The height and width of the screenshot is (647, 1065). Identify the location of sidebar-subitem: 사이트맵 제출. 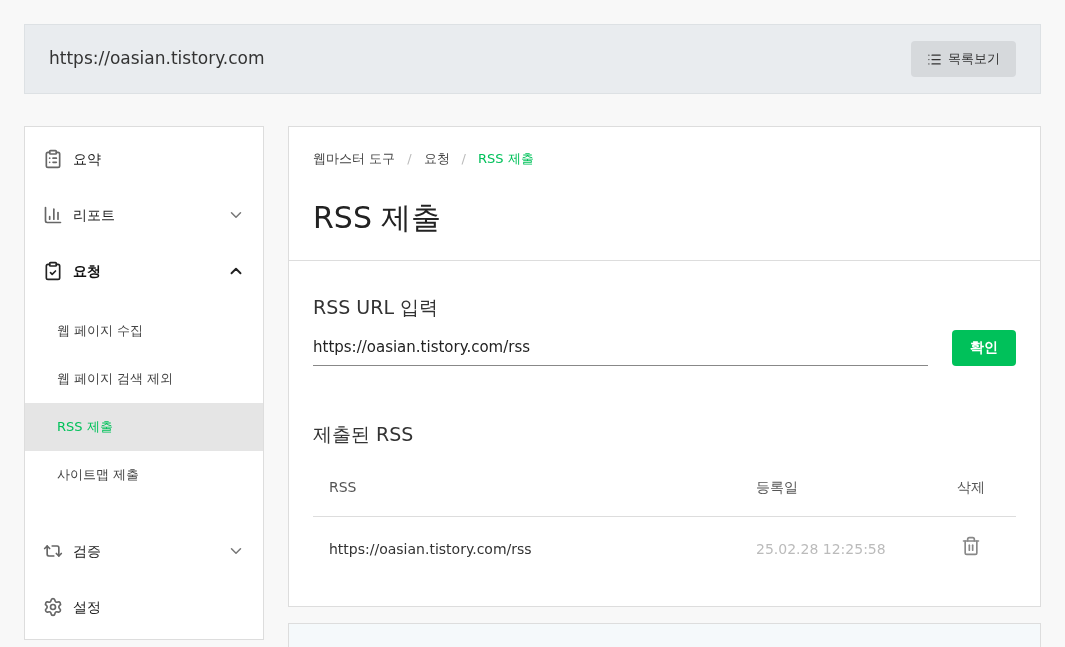
(144, 475).